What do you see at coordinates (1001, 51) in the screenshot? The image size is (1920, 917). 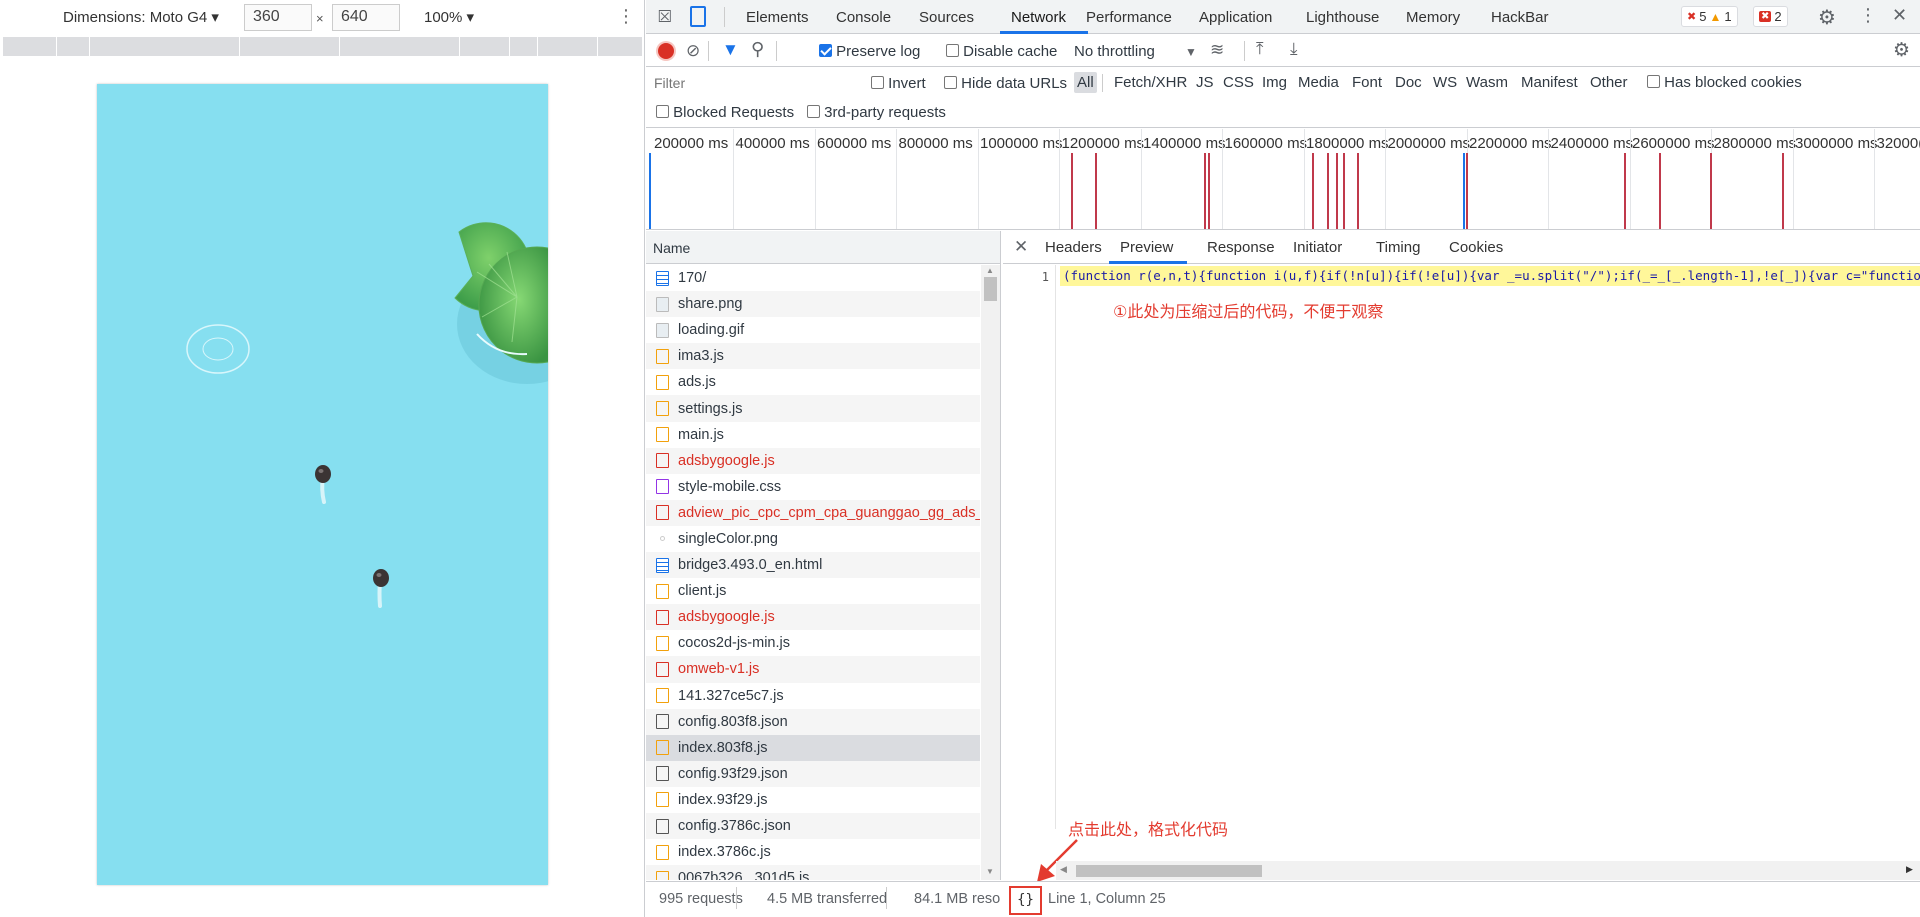 I see `disable-cache-toggle: Disable cache` at bounding box center [1001, 51].